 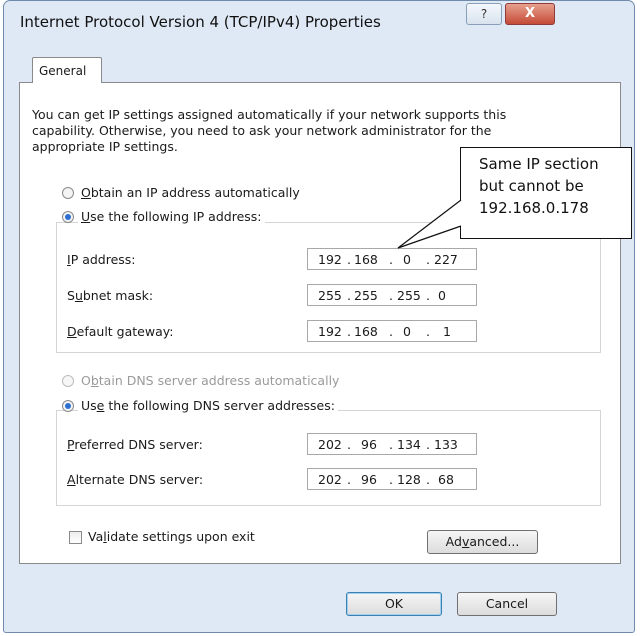 What do you see at coordinates (507, 604) in the screenshot?
I see `cancel-button: Cancel` at bounding box center [507, 604].